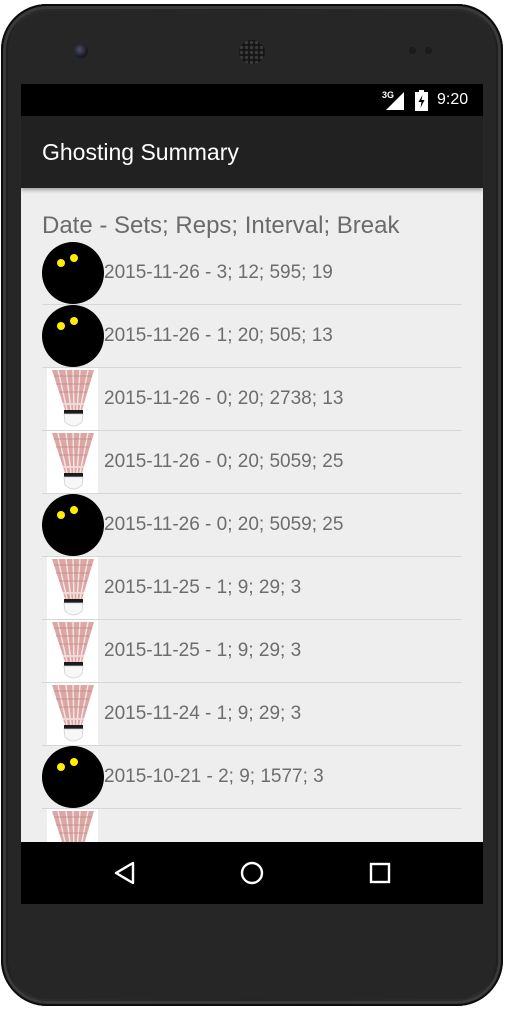  I want to click on list-item: 2015-10-21 - 2; 9; 1577; 3, so click(252, 777).